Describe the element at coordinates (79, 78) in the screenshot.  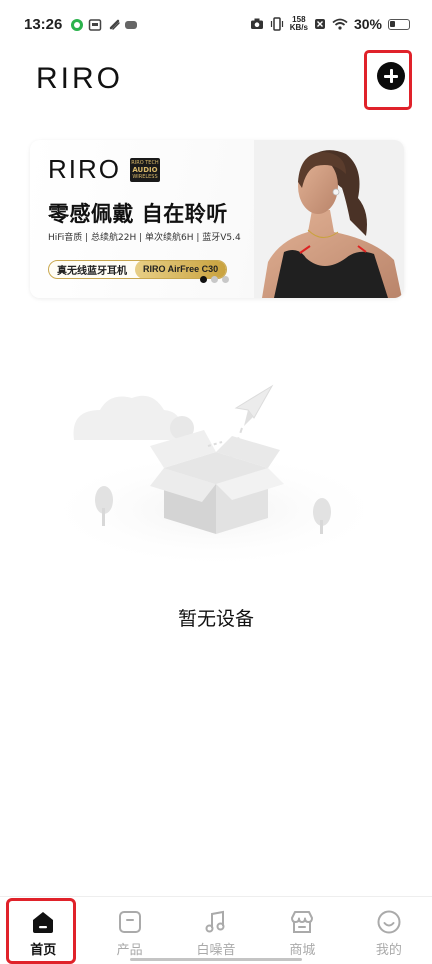
I see `brand-logo: RIRO` at that location.